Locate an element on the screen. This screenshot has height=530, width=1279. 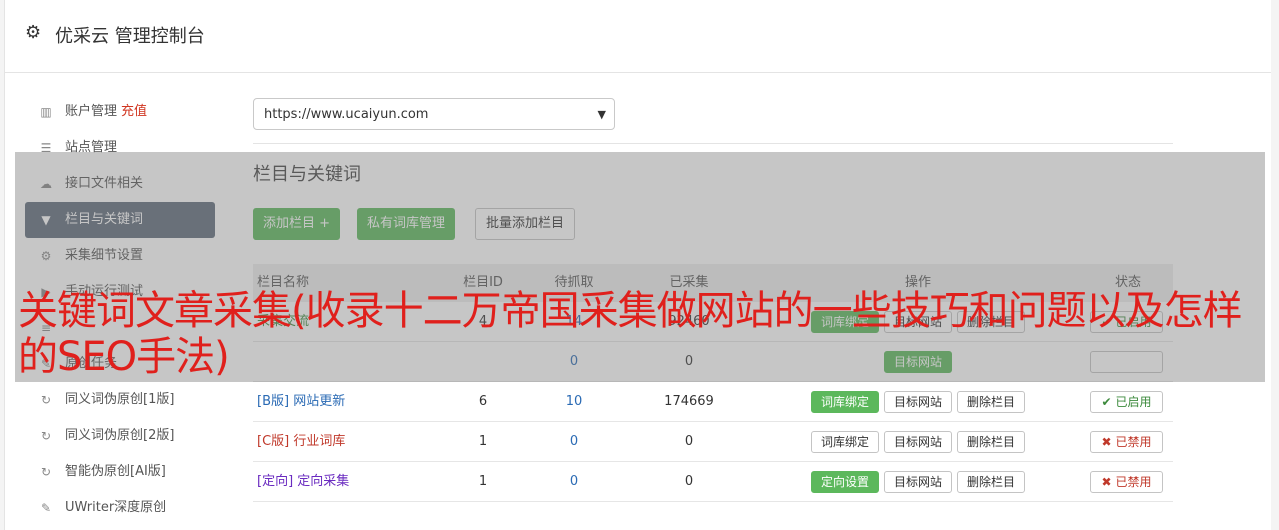
version-tag: [B版] is located at coordinates (273, 401).